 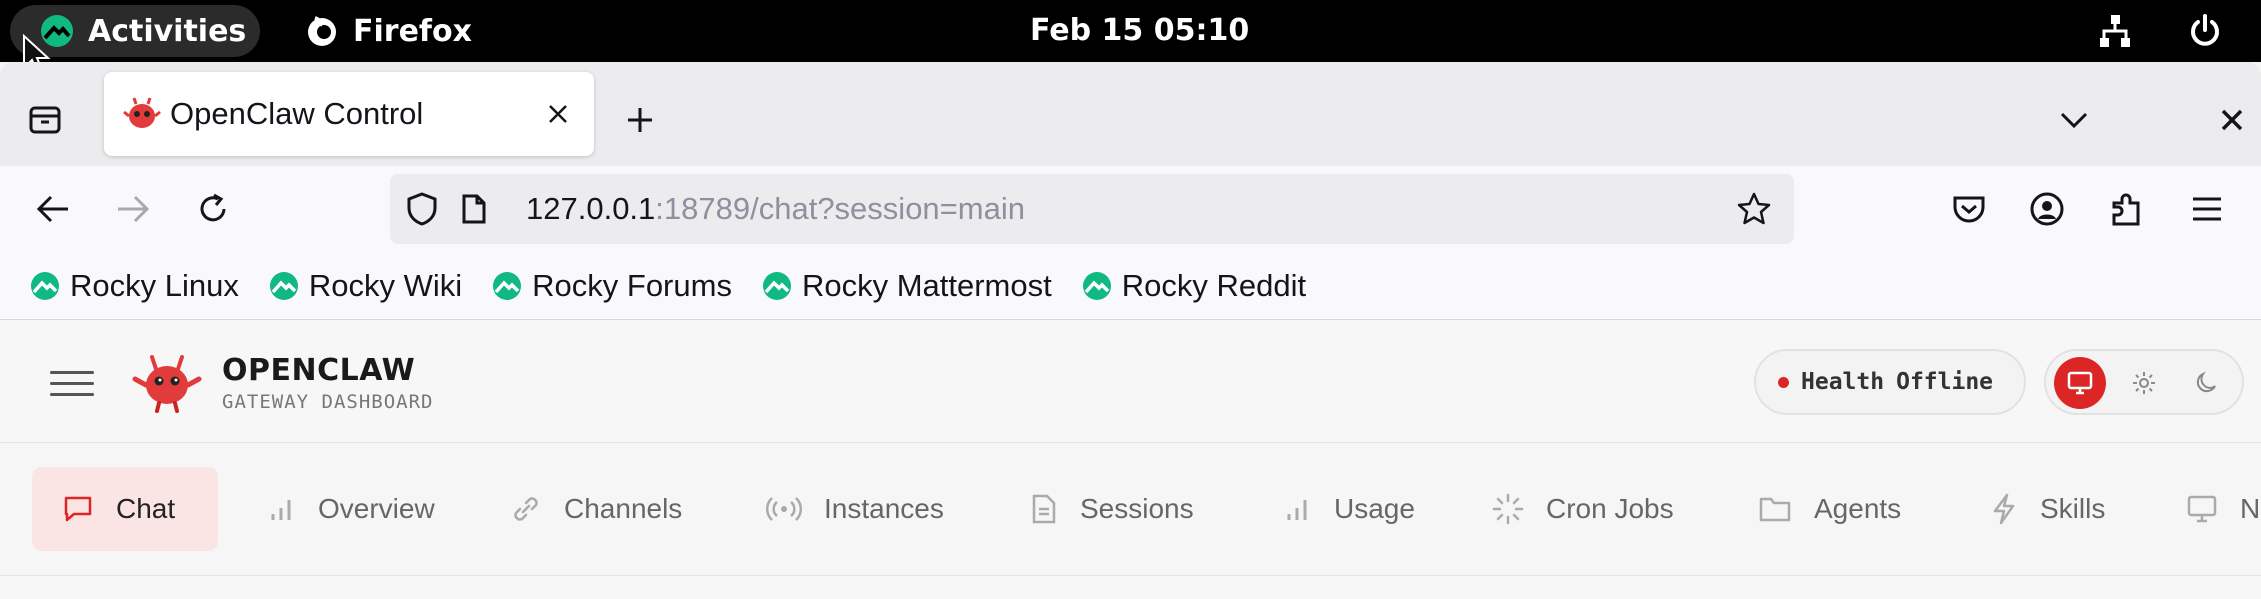 I want to click on bookmark-item: Rocky Wiki, so click(x=365, y=286).